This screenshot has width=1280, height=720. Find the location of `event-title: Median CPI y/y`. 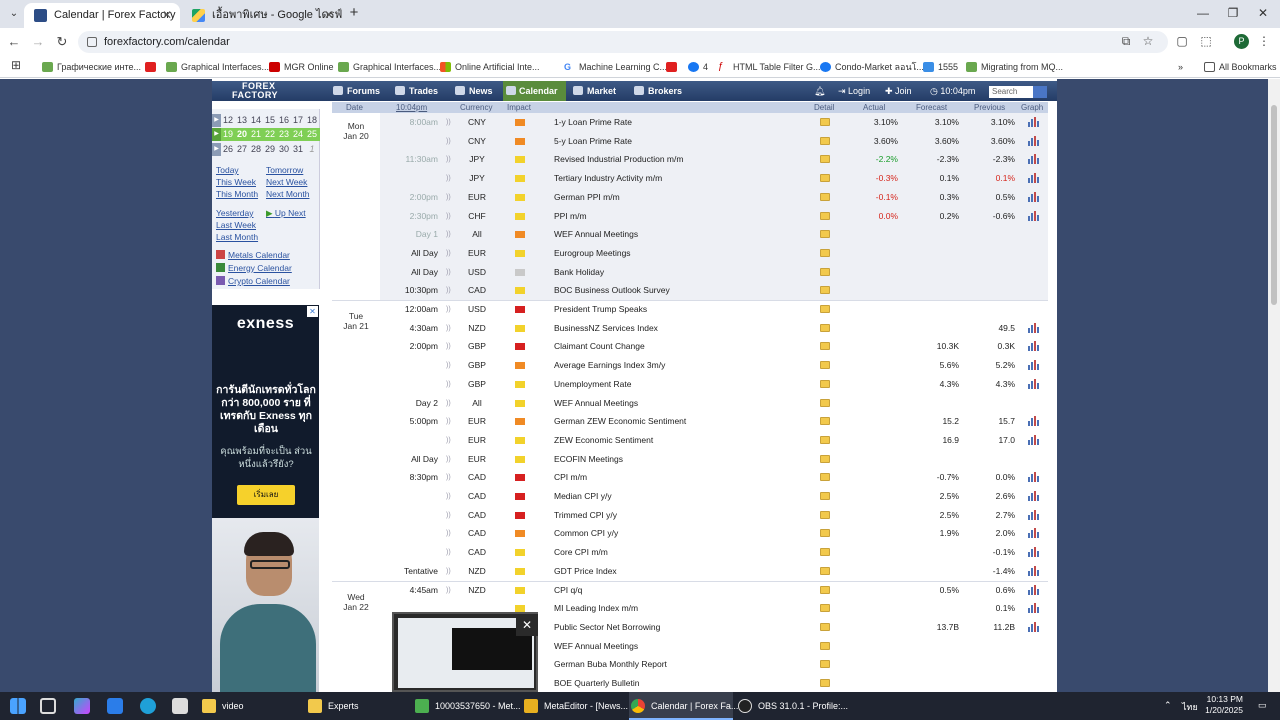

event-title: Median CPI y/y is located at coordinates (583, 496).